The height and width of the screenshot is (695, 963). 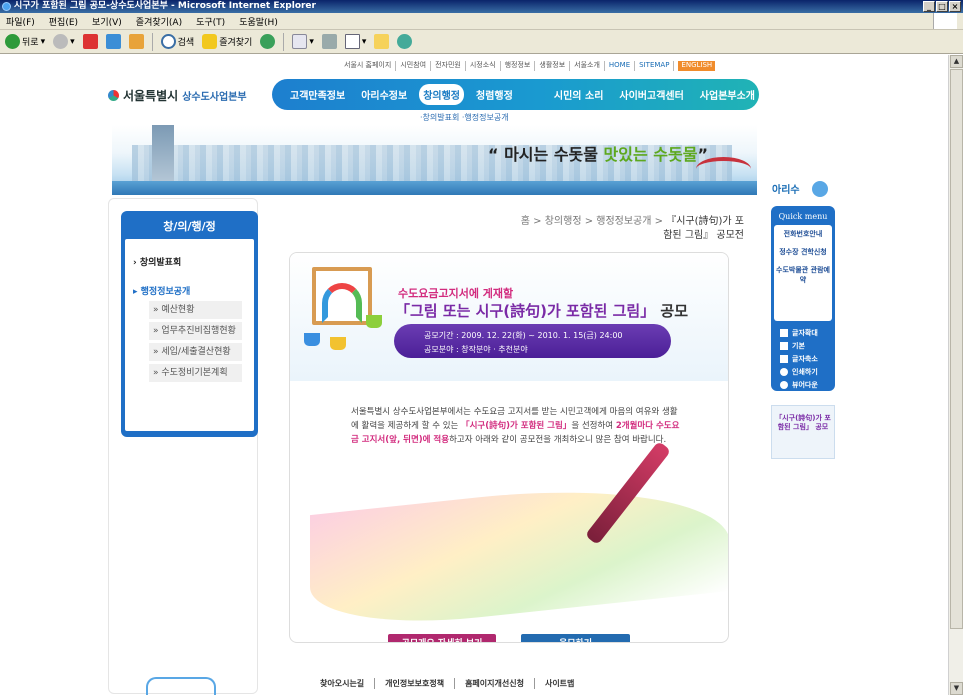 What do you see at coordinates (342, 303) in the screenshot?
I see `rainbow-icon` at bounding box center [342, 303].